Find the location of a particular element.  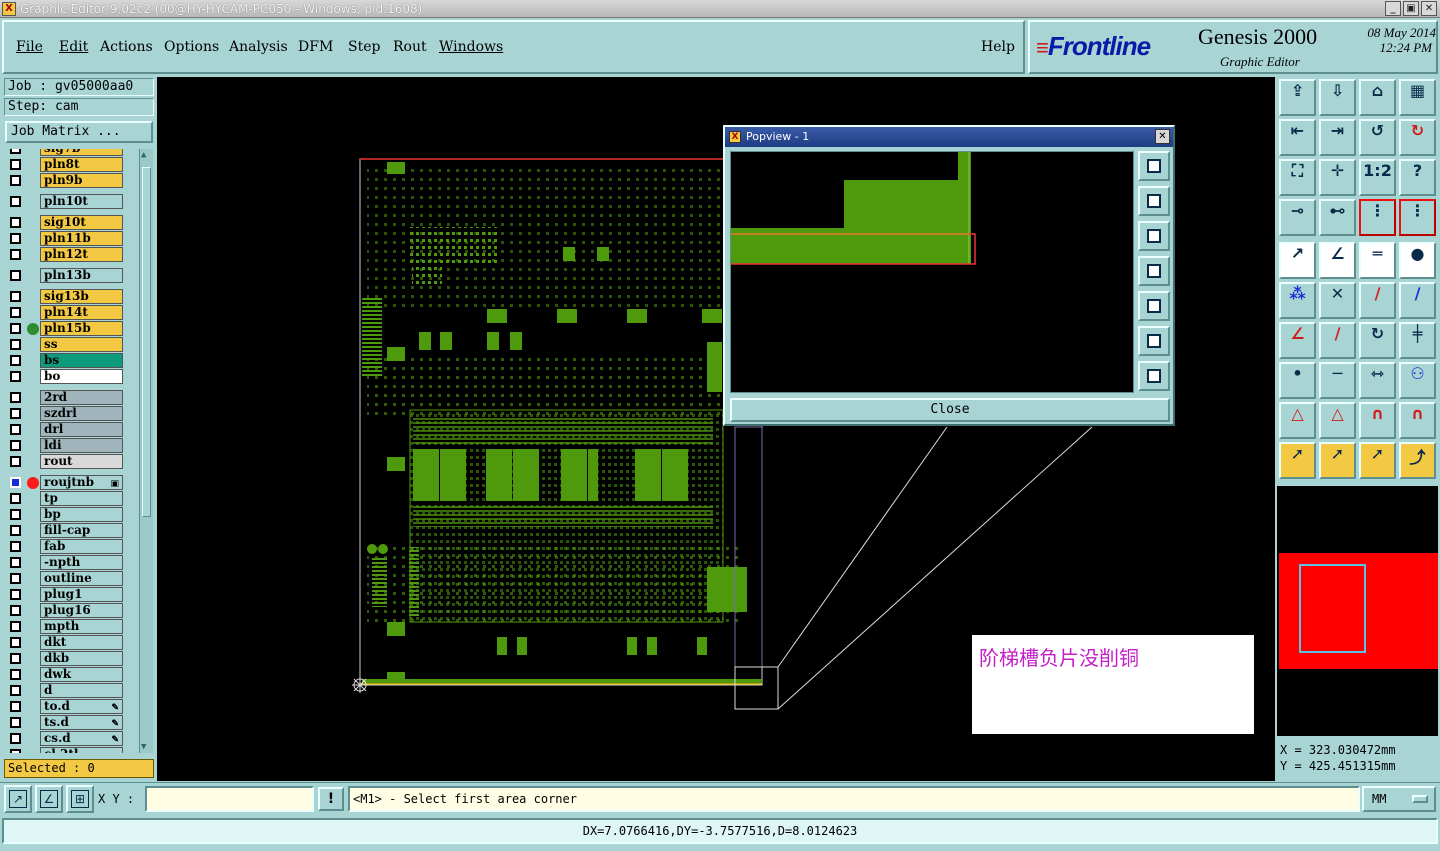

layer-row: fill-cap is located at coordinates (65, 531).